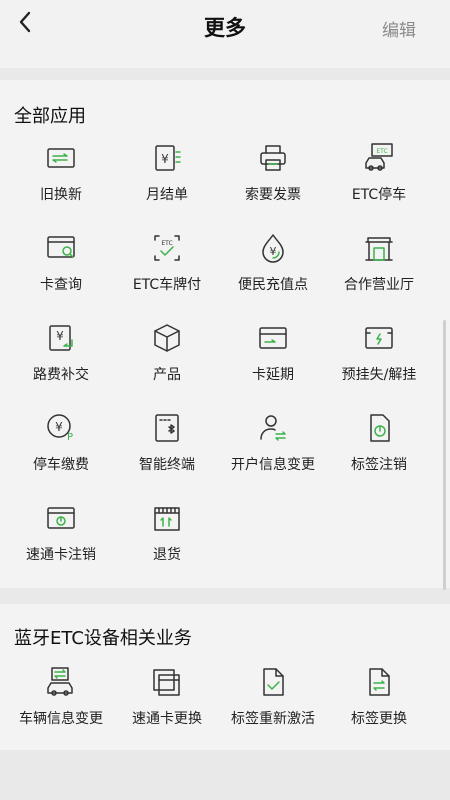 This screenshot has width=450, height=800. What do you see at coordinates (167, 465) in the screenshot?
I see `app-item-label: 智能终端` at bounding box center [167, 465].